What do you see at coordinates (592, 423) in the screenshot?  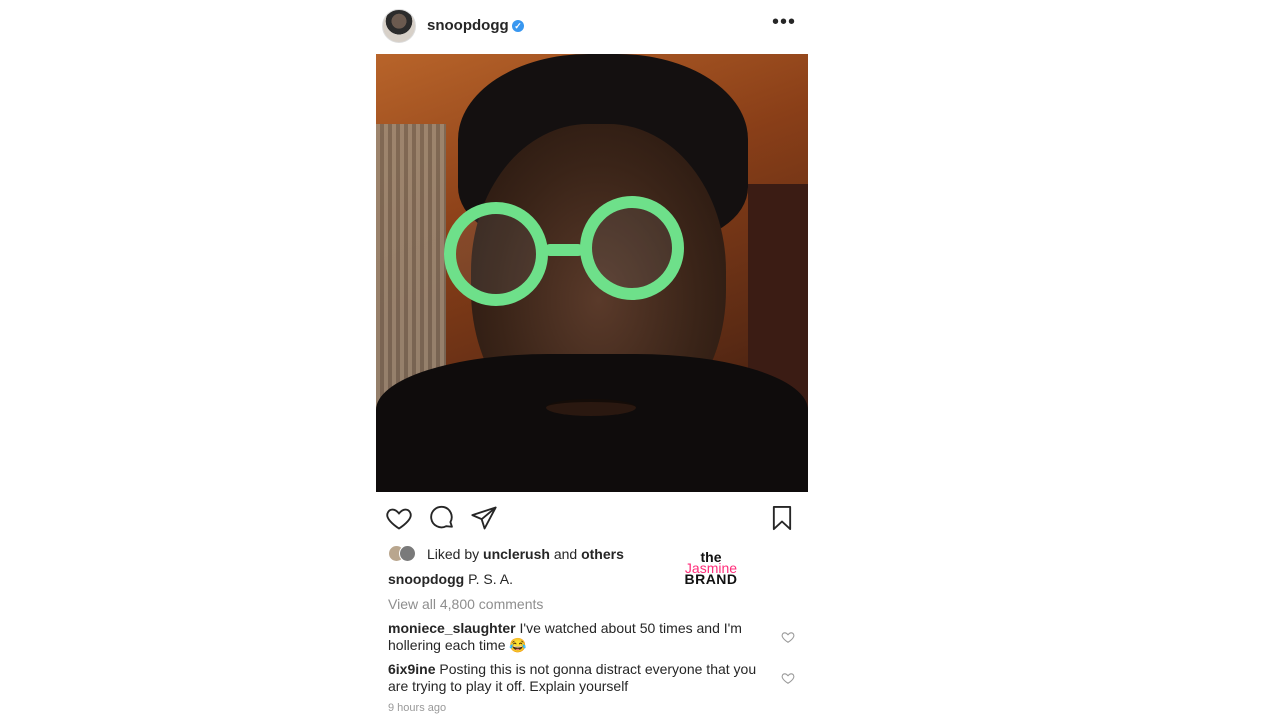 I see `photo-shirt` at bounding box center [592, 423].